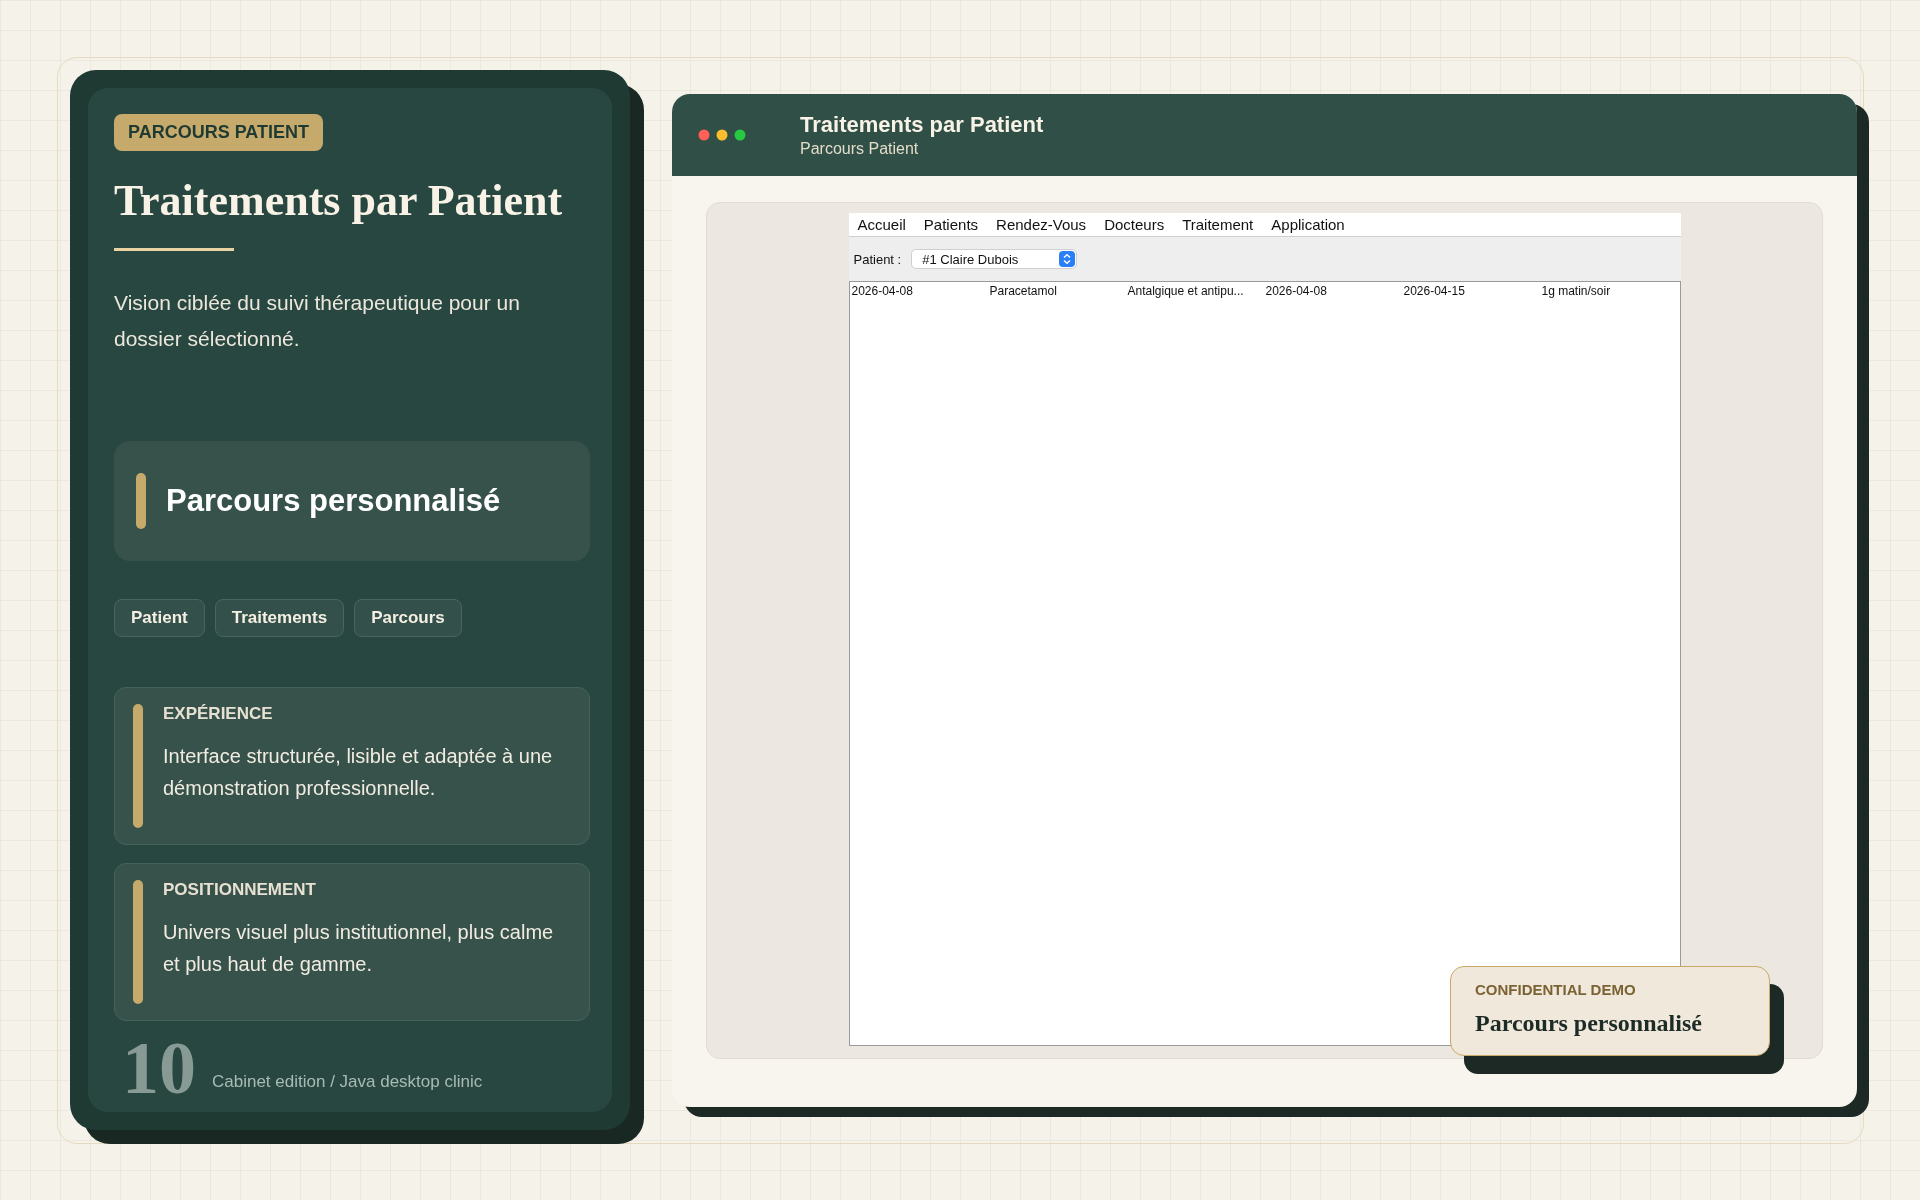 This screenshot has width=1920, height=1200. I want to click on tag: Traitements, so click(279, 618).